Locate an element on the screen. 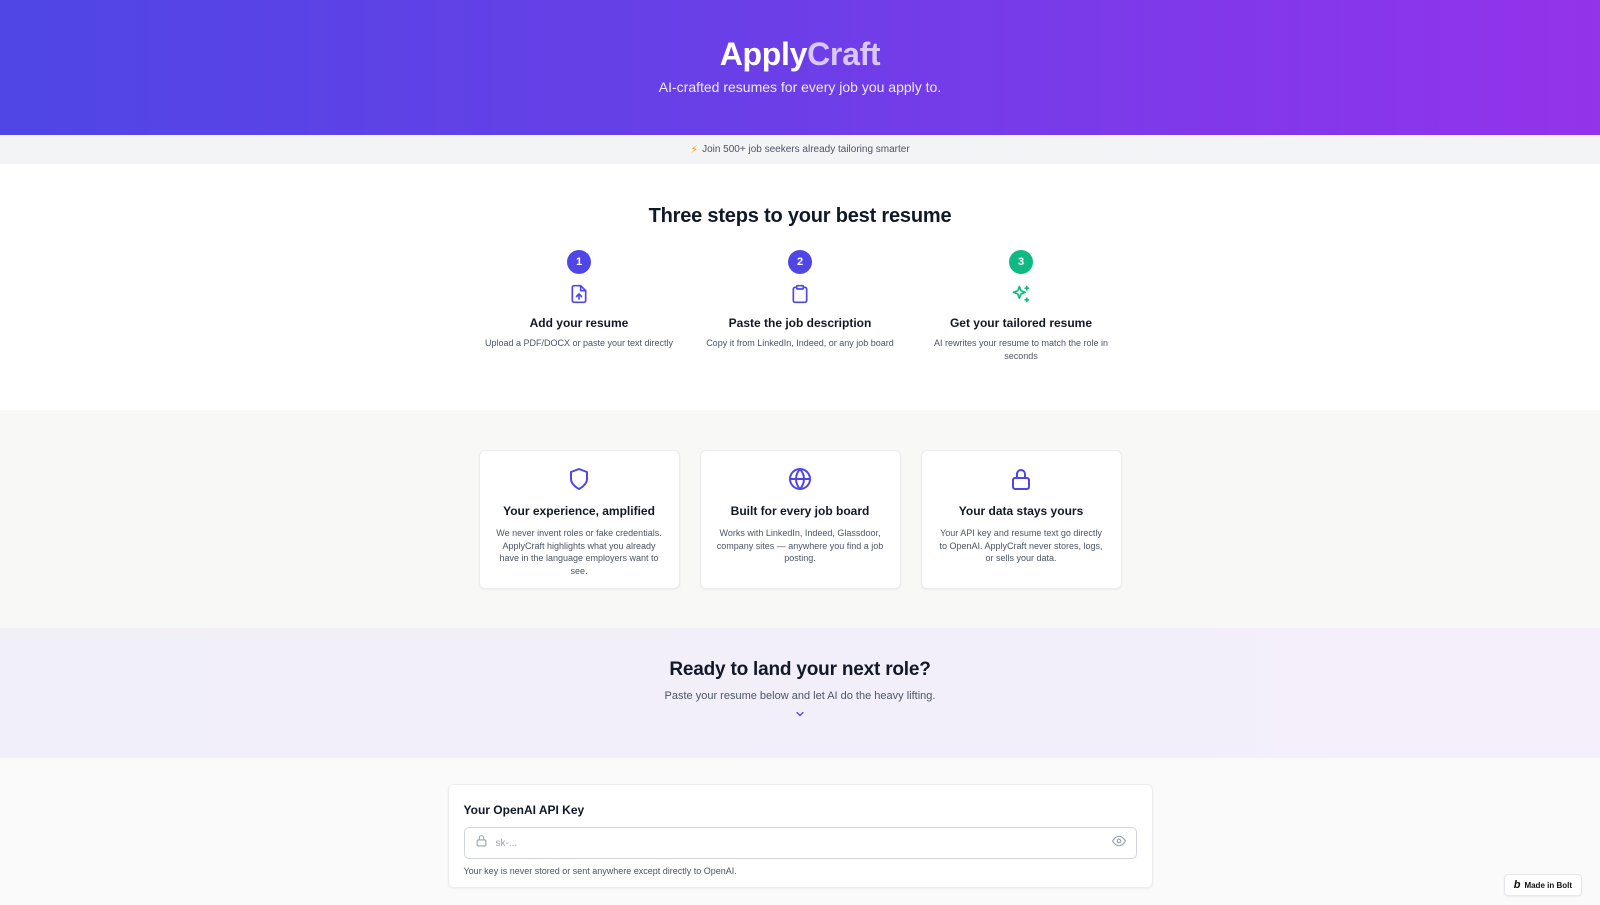  step-number-badge: 3 is located at coordinates (1021, 262).